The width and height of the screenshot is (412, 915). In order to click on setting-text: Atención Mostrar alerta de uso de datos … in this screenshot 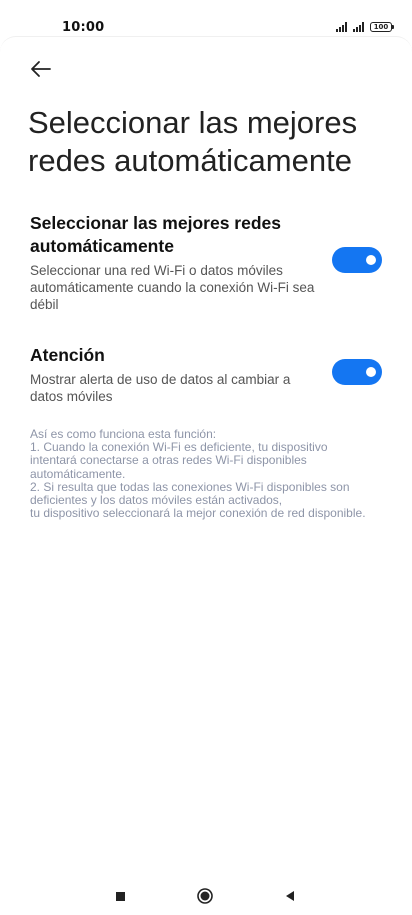, I will do `click(175, 374)`.